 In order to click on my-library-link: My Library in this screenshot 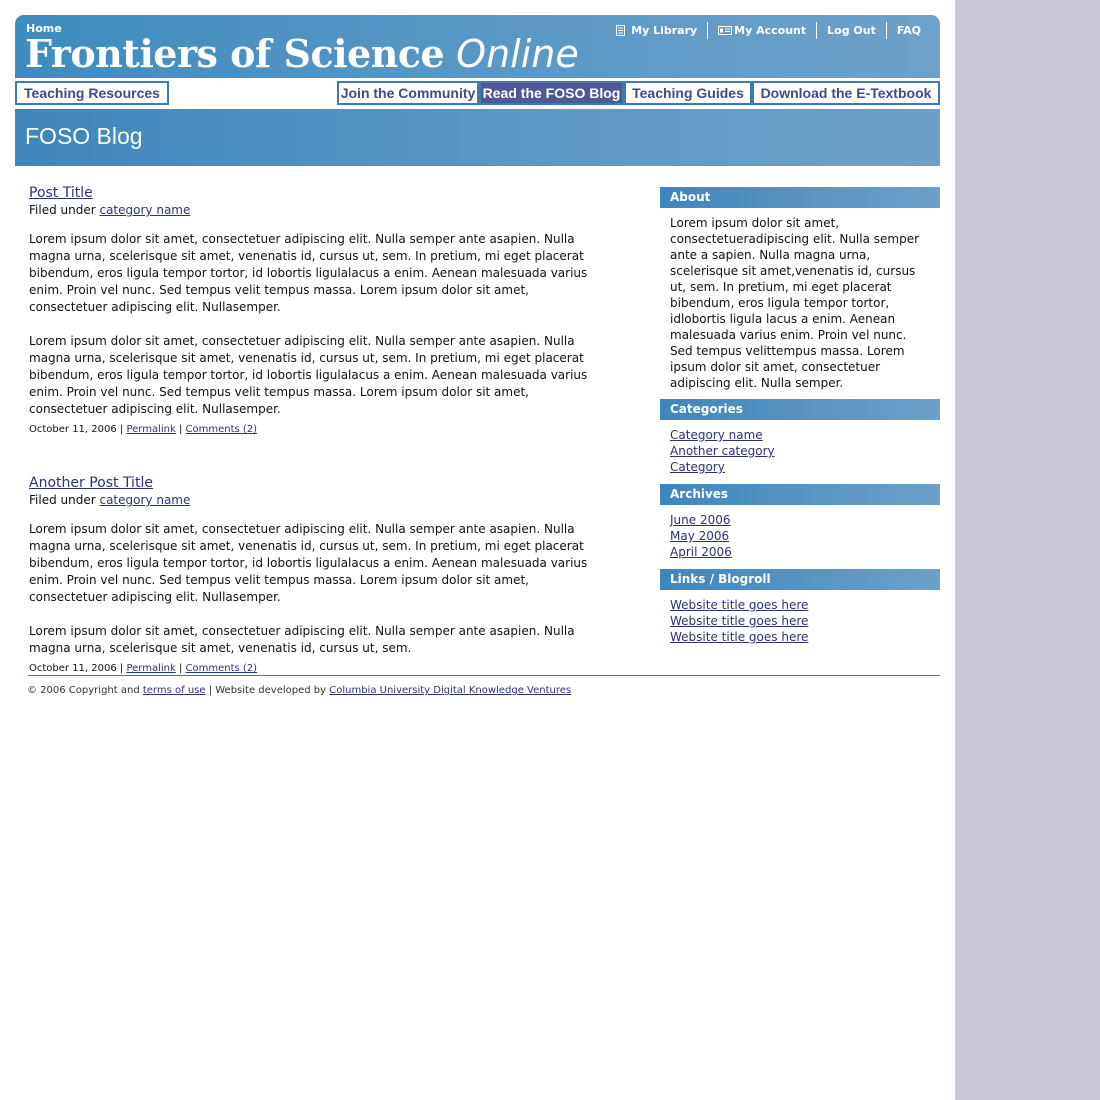, I will do `click(656, 30)`.